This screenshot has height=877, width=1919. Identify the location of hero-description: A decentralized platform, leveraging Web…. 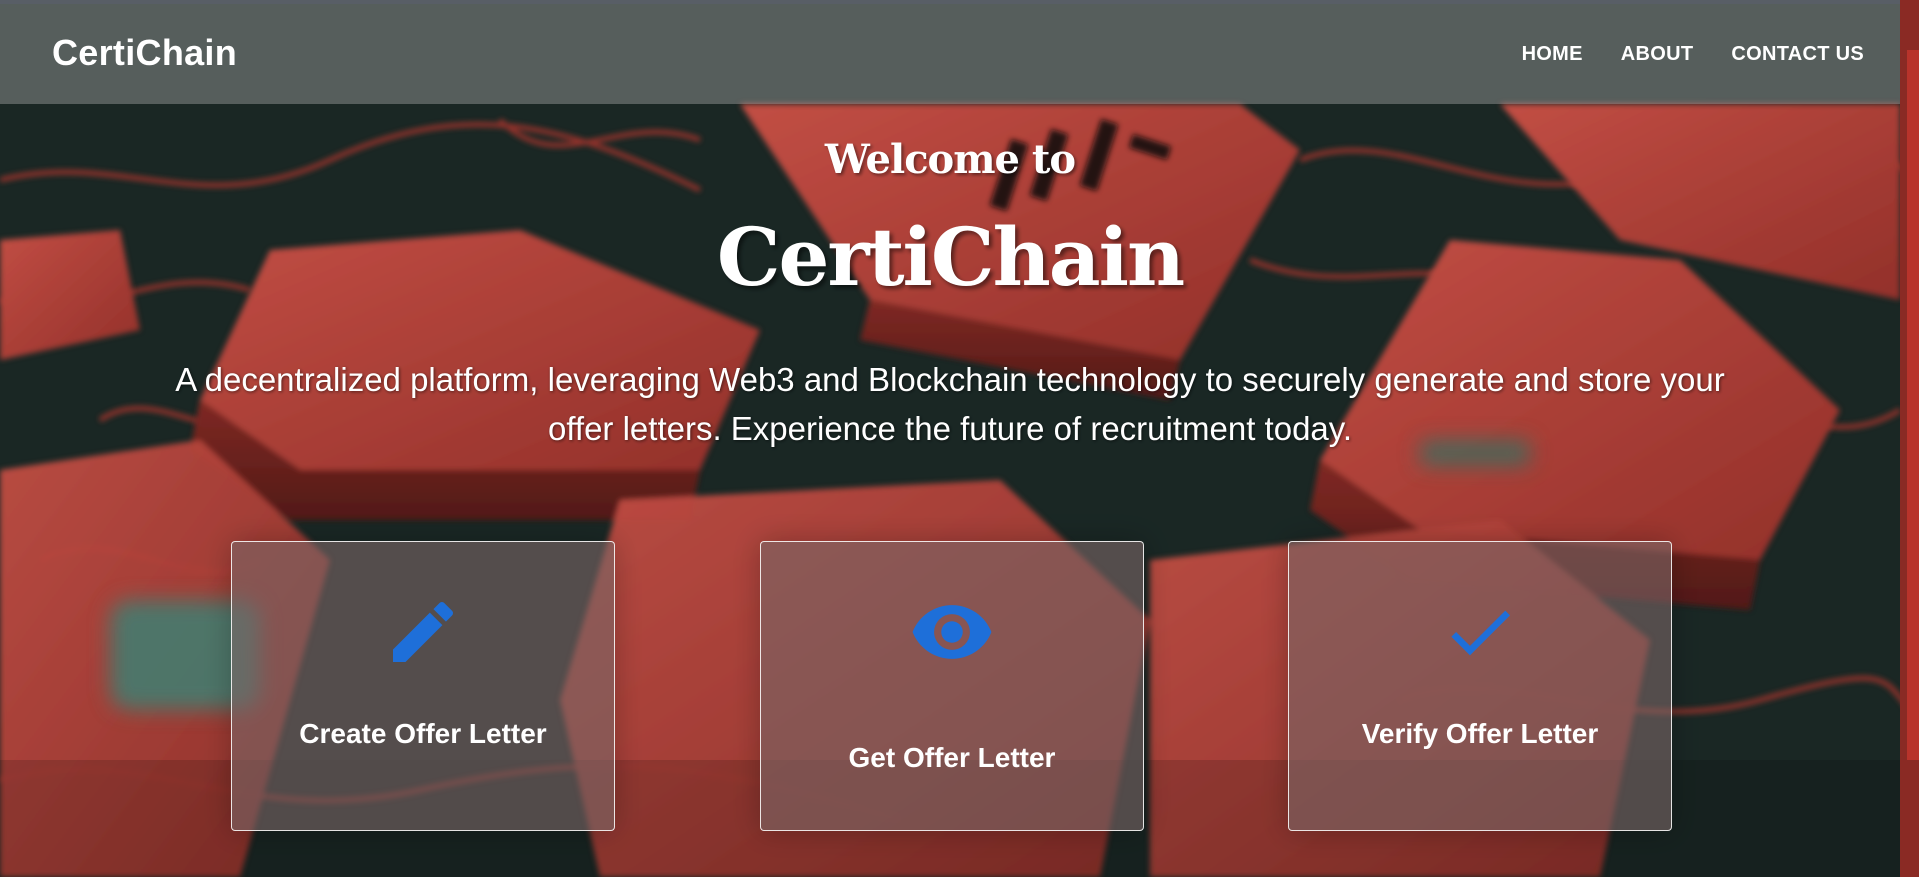
(950, 404).